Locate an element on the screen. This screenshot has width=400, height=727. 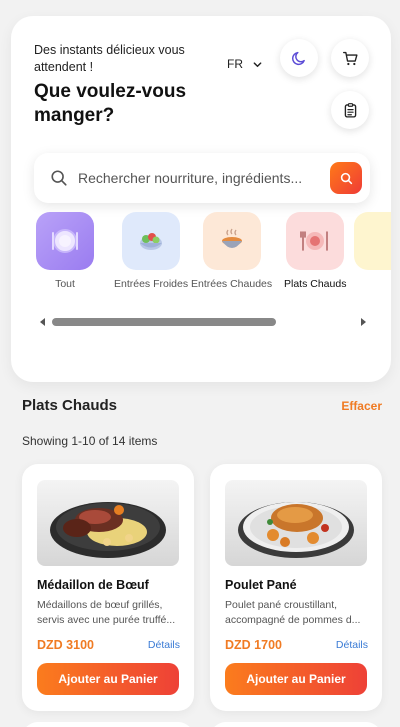
beef-dish-icon is located at coordinates (108, 530).